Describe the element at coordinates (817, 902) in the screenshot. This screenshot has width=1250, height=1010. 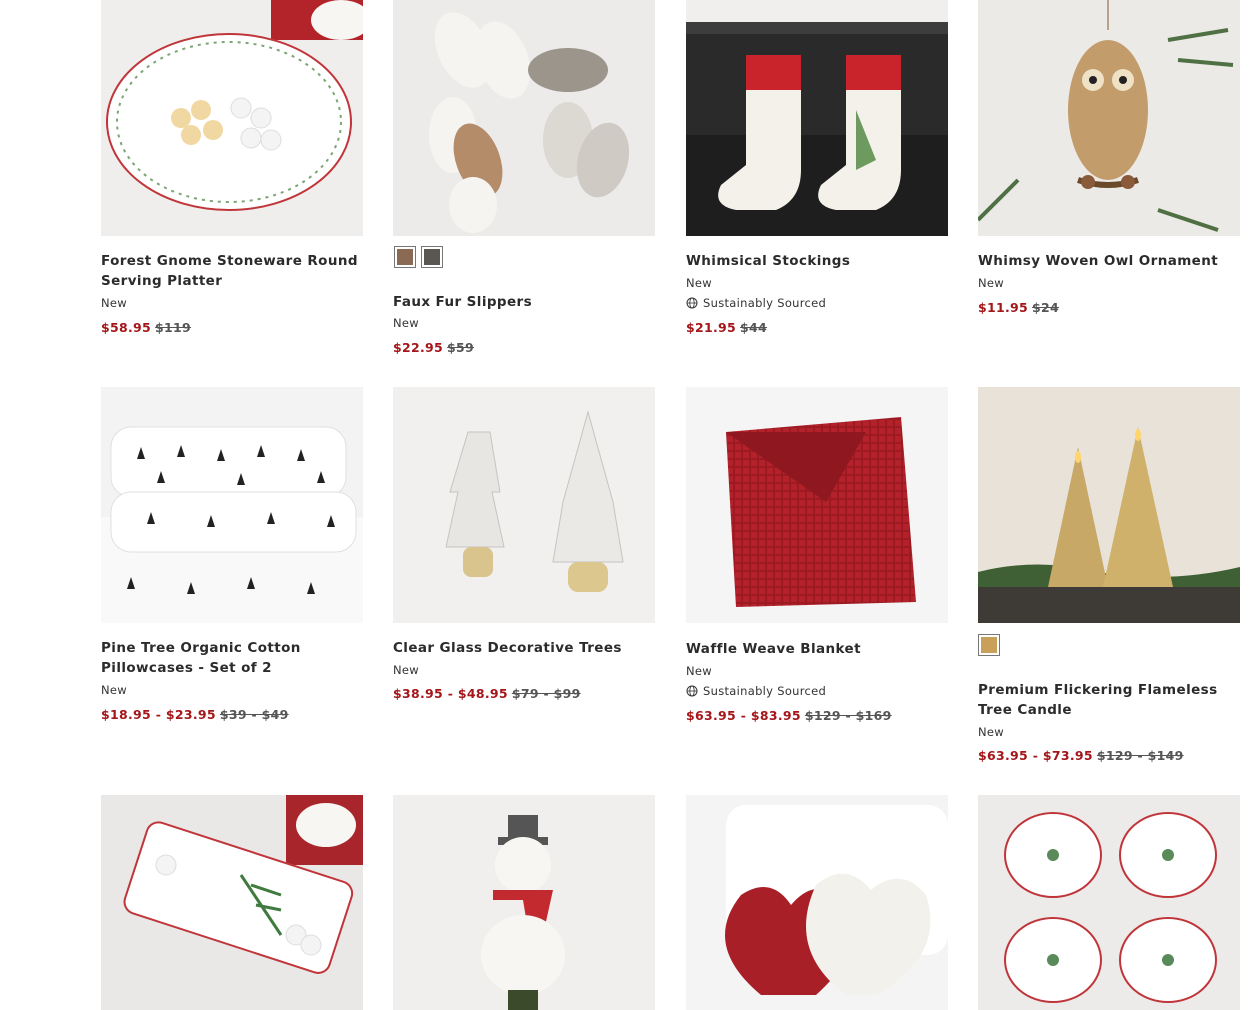
I see `product-image-heart-pillows` at that location.